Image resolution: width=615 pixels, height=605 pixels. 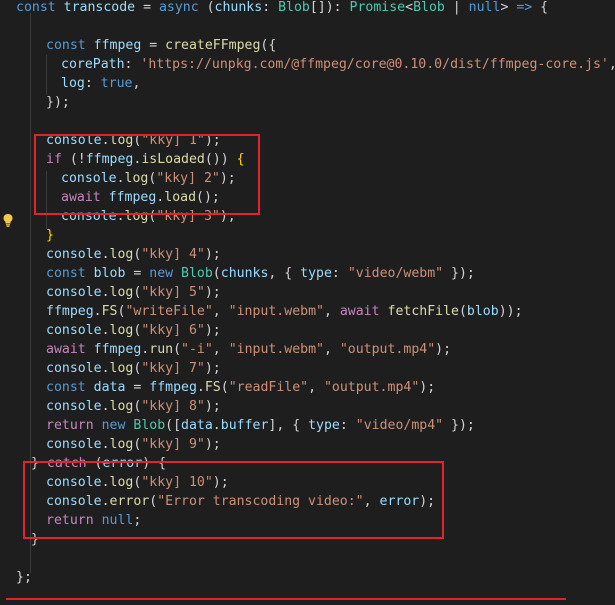 I want to click on code-token: async, so click(x=178, y=7).